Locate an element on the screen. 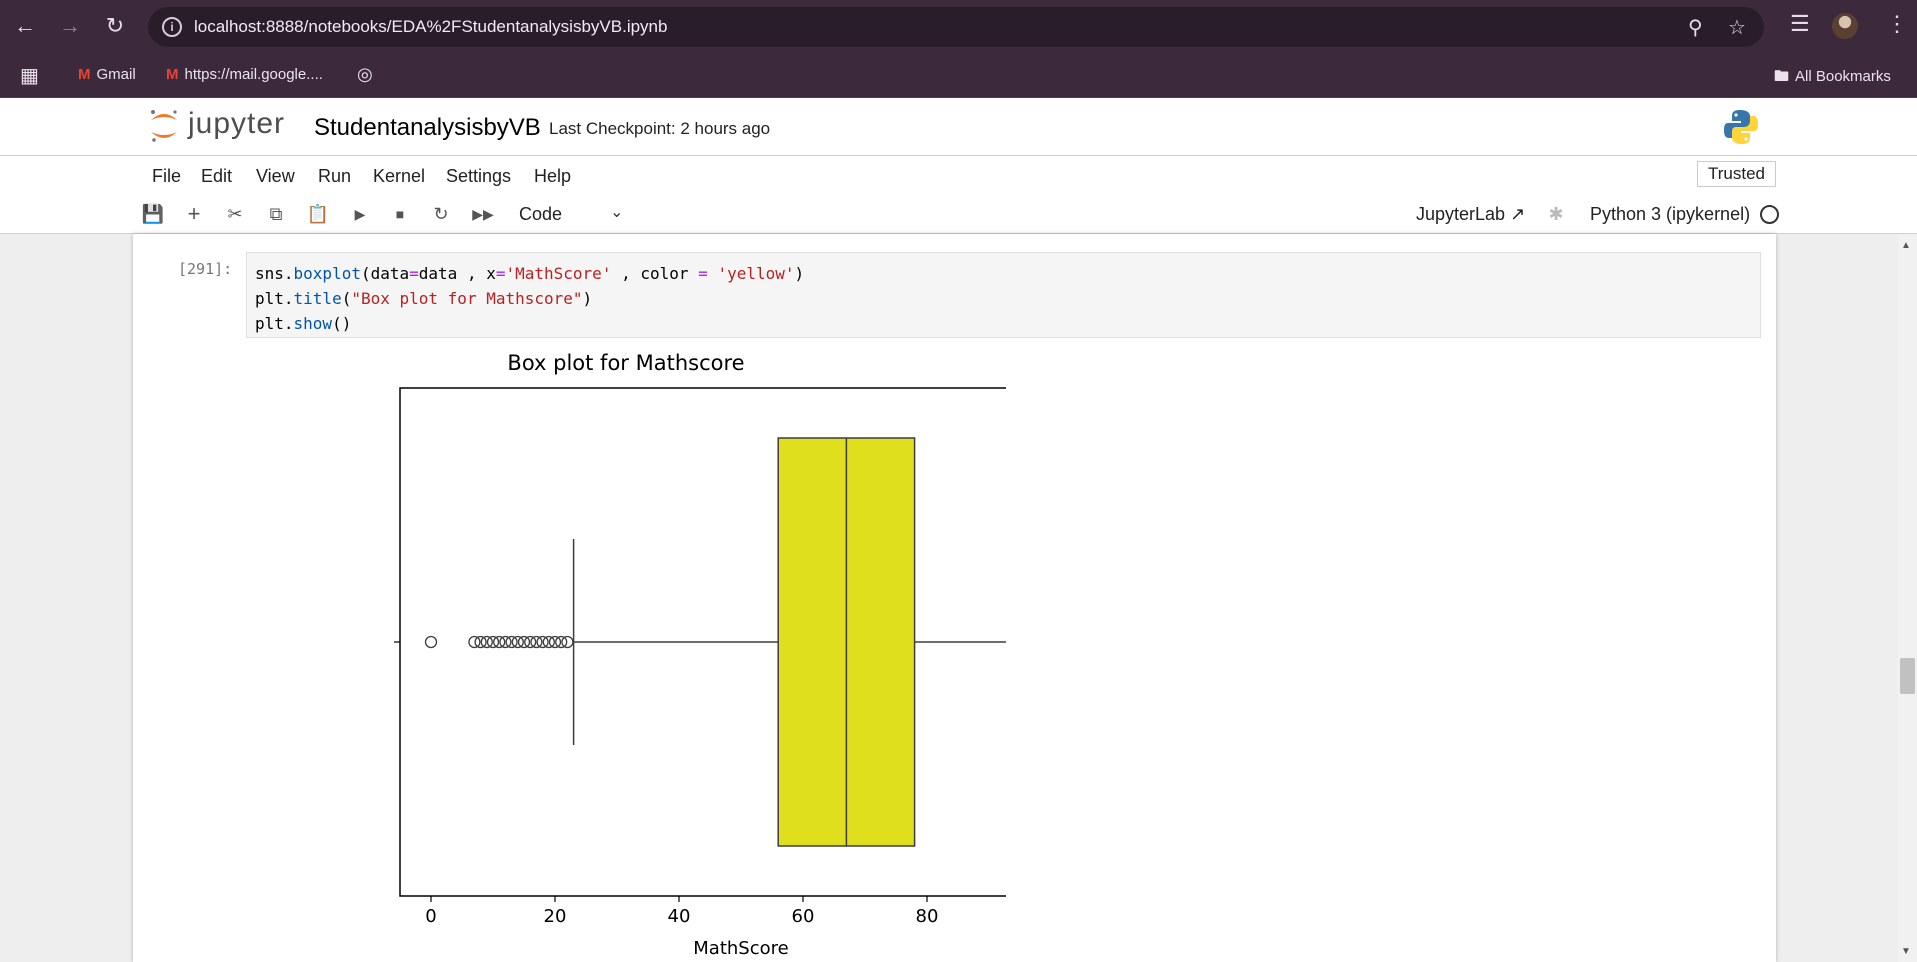  folder-icon: 🖿 is located at coordinates (1782, 76).